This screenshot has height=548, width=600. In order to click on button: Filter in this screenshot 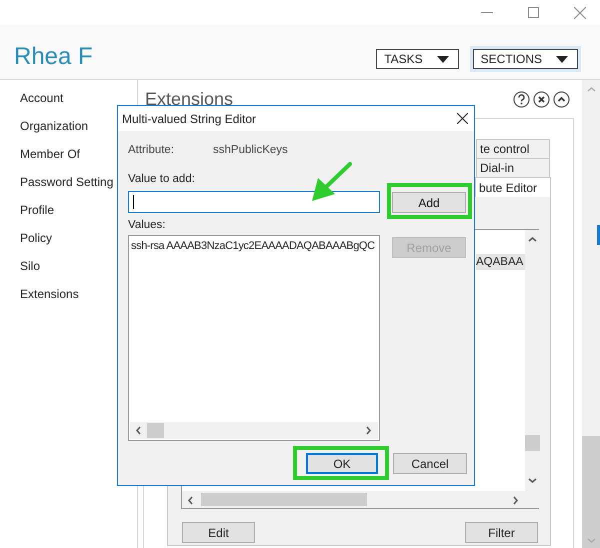, I will do `click(501, 532)`.